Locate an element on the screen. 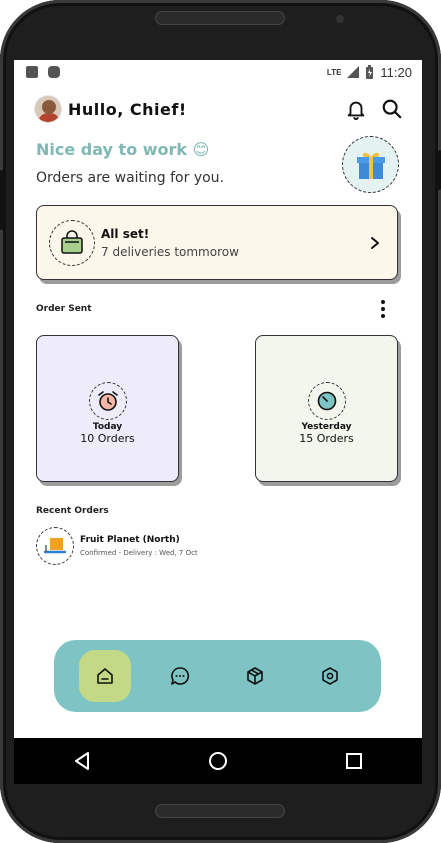 The width and height of the screenshot is (441, 843). network-label: LTE is located at coordinates (334, 72).